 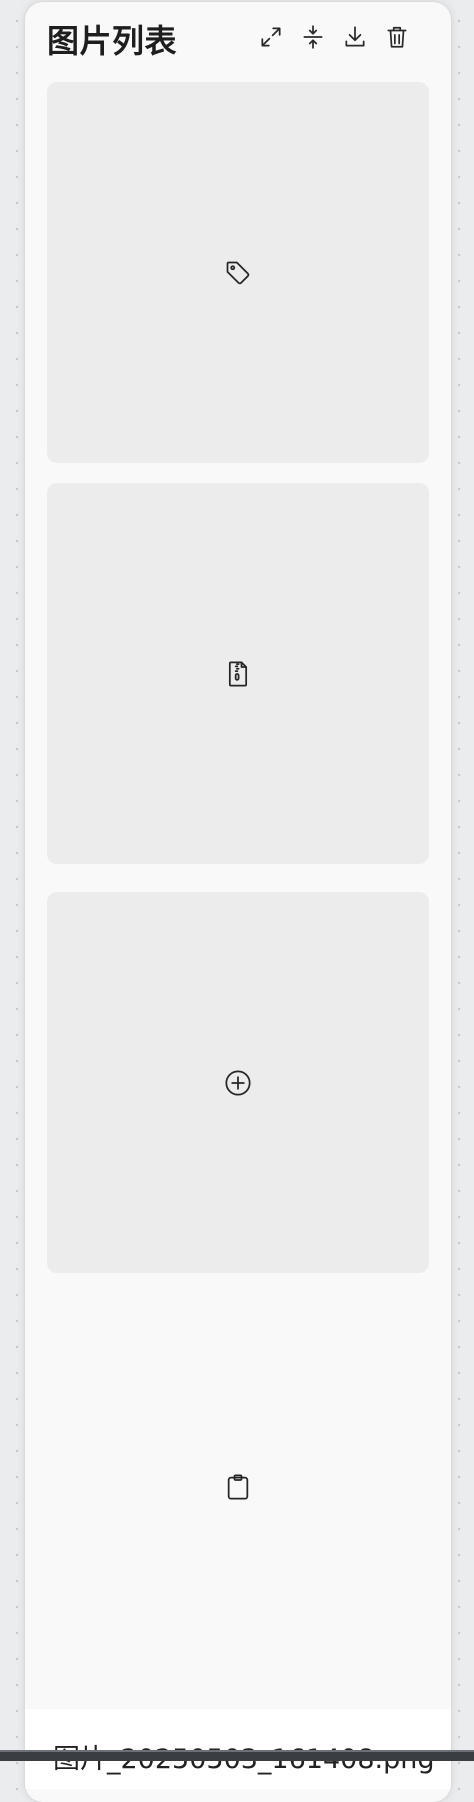 What do you see at coordinates (237, 1755) in the screenshot?
I see `taskbar` at bounding box center [237, 1755].